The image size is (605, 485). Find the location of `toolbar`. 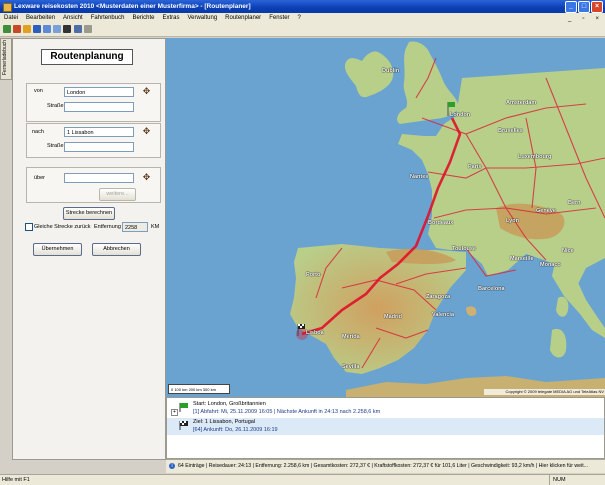

toolbar is located at coordinates (302, 30).